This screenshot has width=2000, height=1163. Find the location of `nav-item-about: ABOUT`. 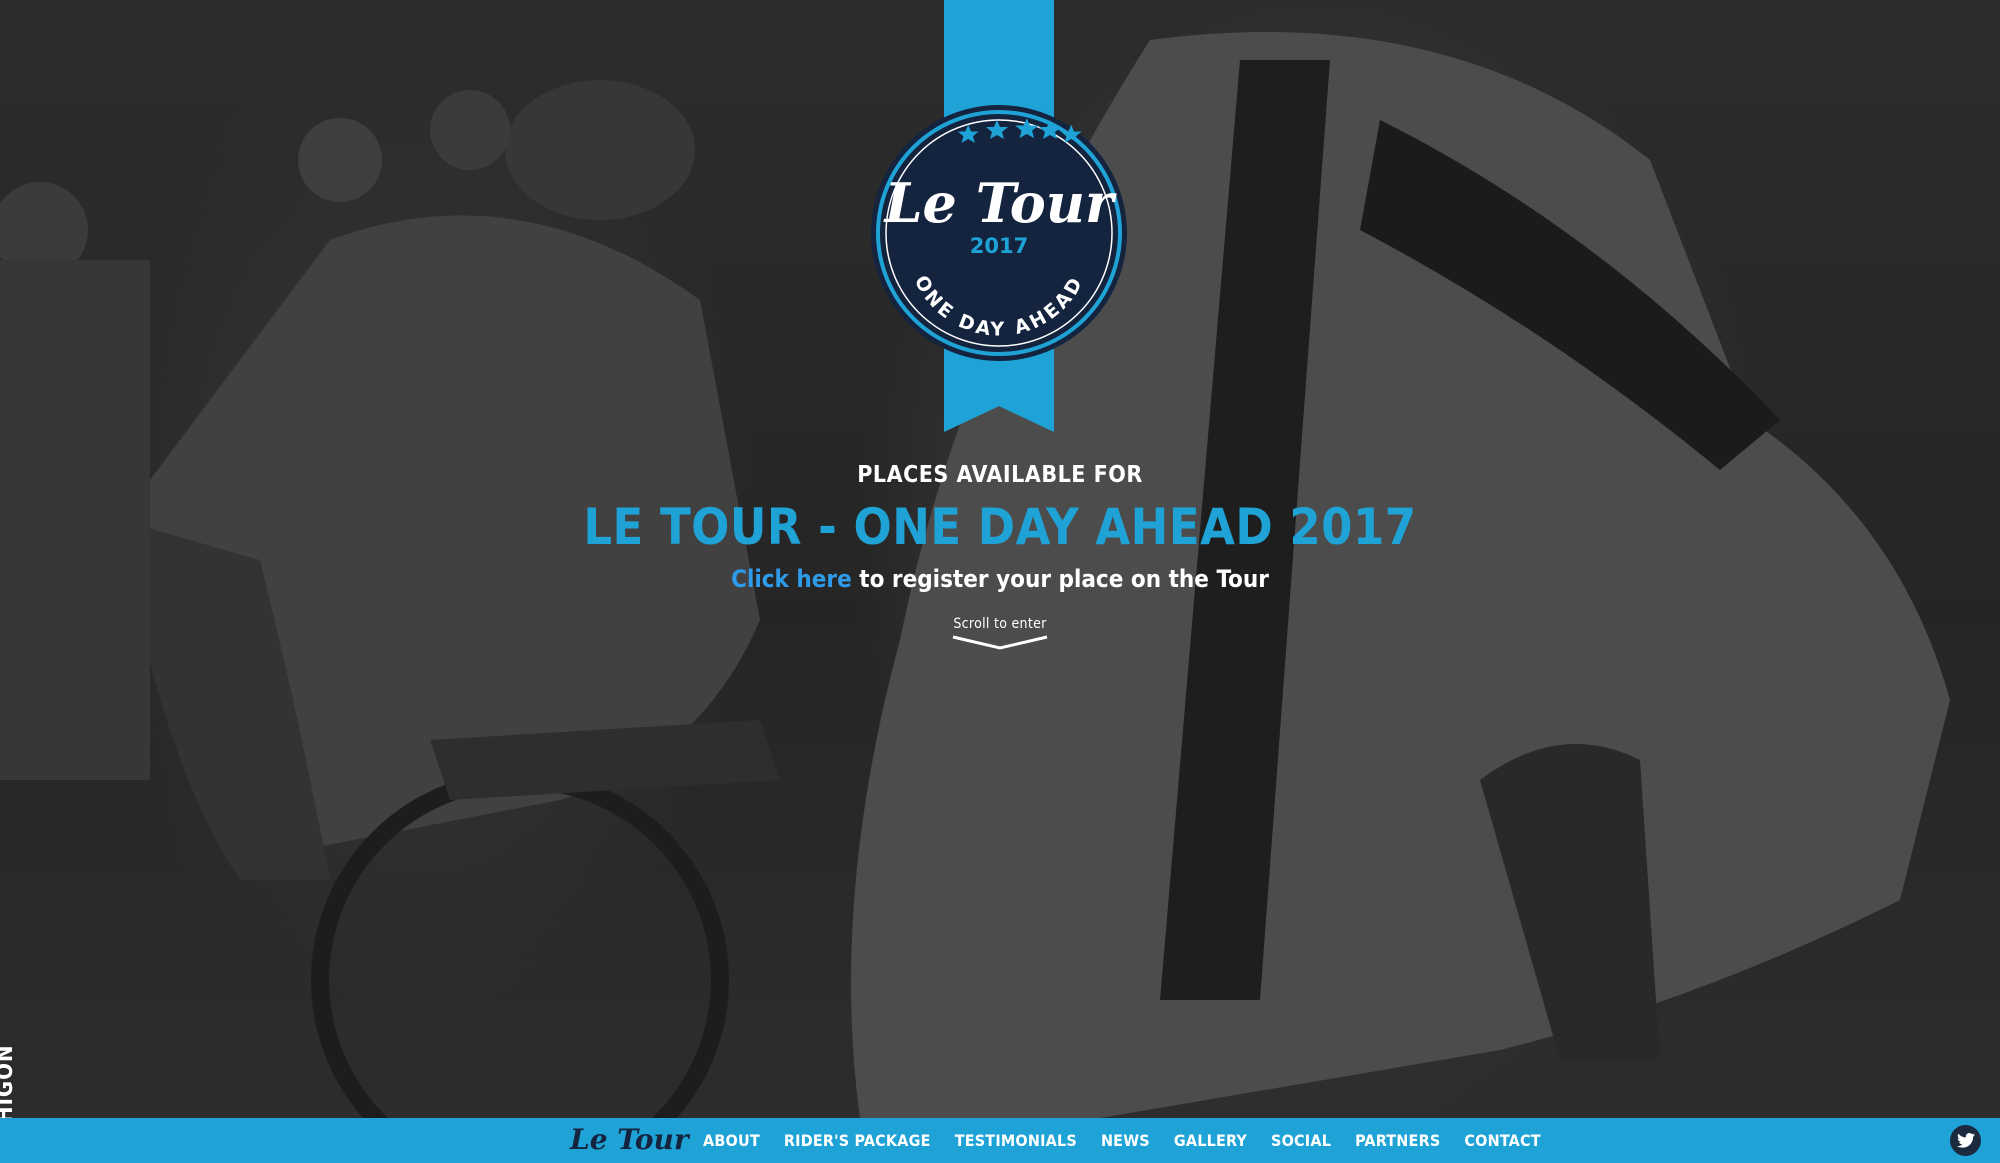

nav-item-about: ABOUT is located at coordinates (731, 1140).